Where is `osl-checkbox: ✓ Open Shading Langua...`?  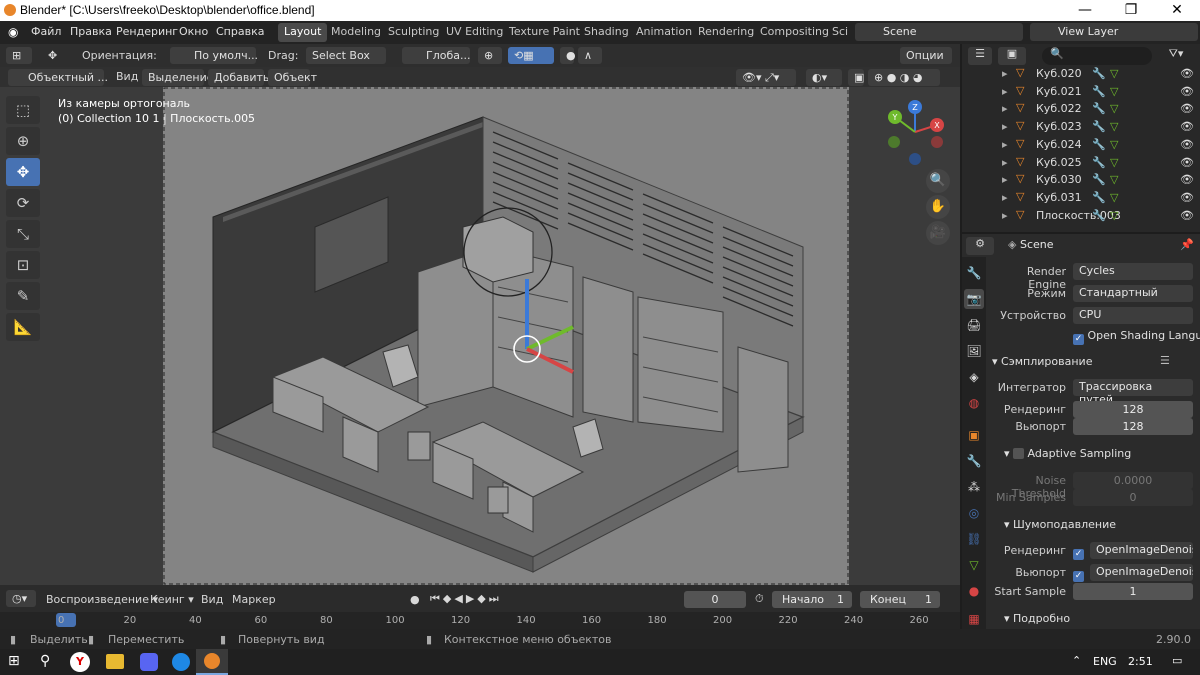
osl-checkbox: ✓ Open Shading Langua... is located at coordinates (1136, 337).